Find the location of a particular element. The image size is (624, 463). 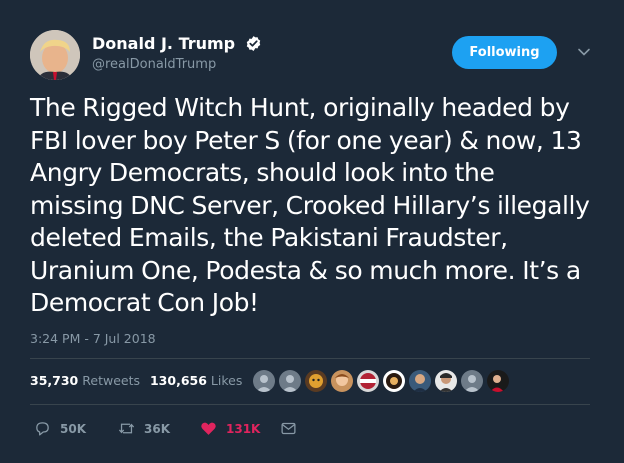

tweet-actions: 50K 36K 131K is located at coordinates (165, 428).